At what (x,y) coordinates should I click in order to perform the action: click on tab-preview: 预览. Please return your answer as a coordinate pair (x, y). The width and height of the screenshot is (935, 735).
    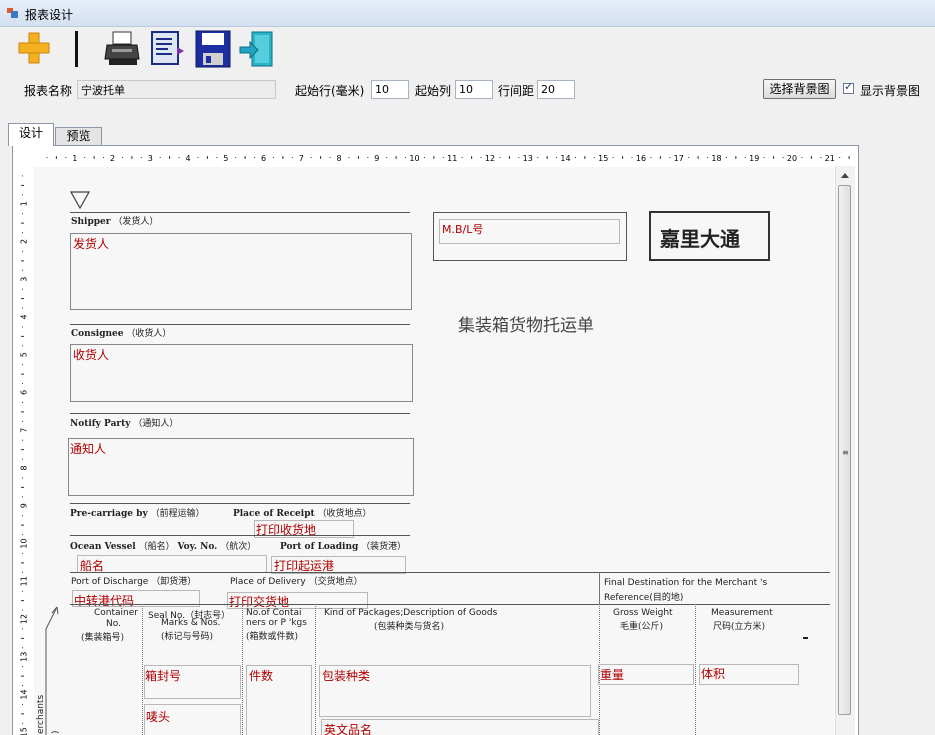
    Looking at the image, I should click on (78, 136).